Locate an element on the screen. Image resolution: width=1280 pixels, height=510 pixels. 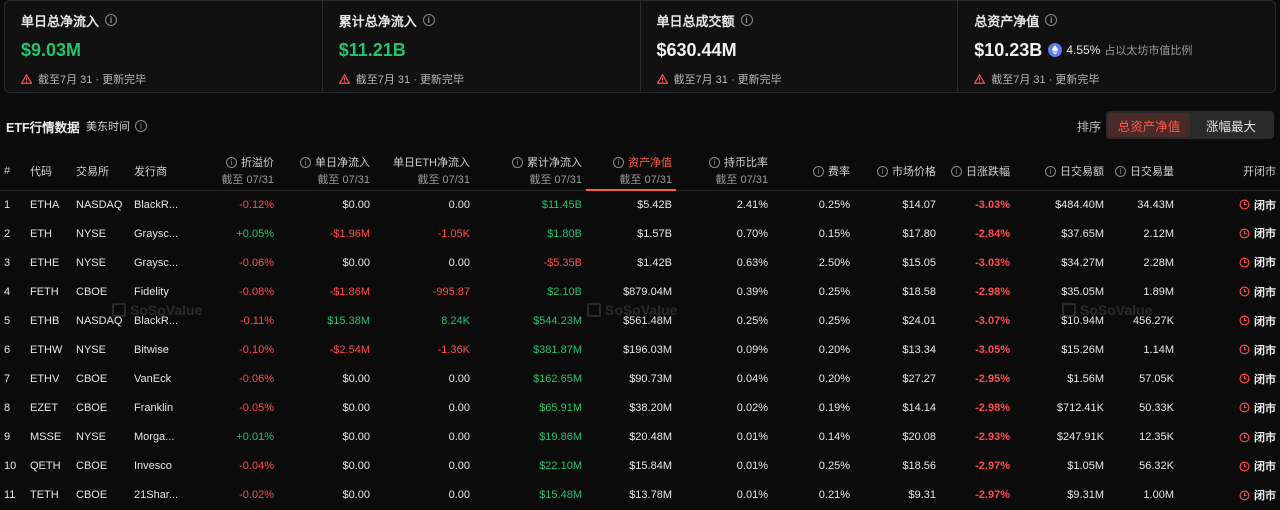
cell-premium: -0.08% is located at coordinates (256, 291).